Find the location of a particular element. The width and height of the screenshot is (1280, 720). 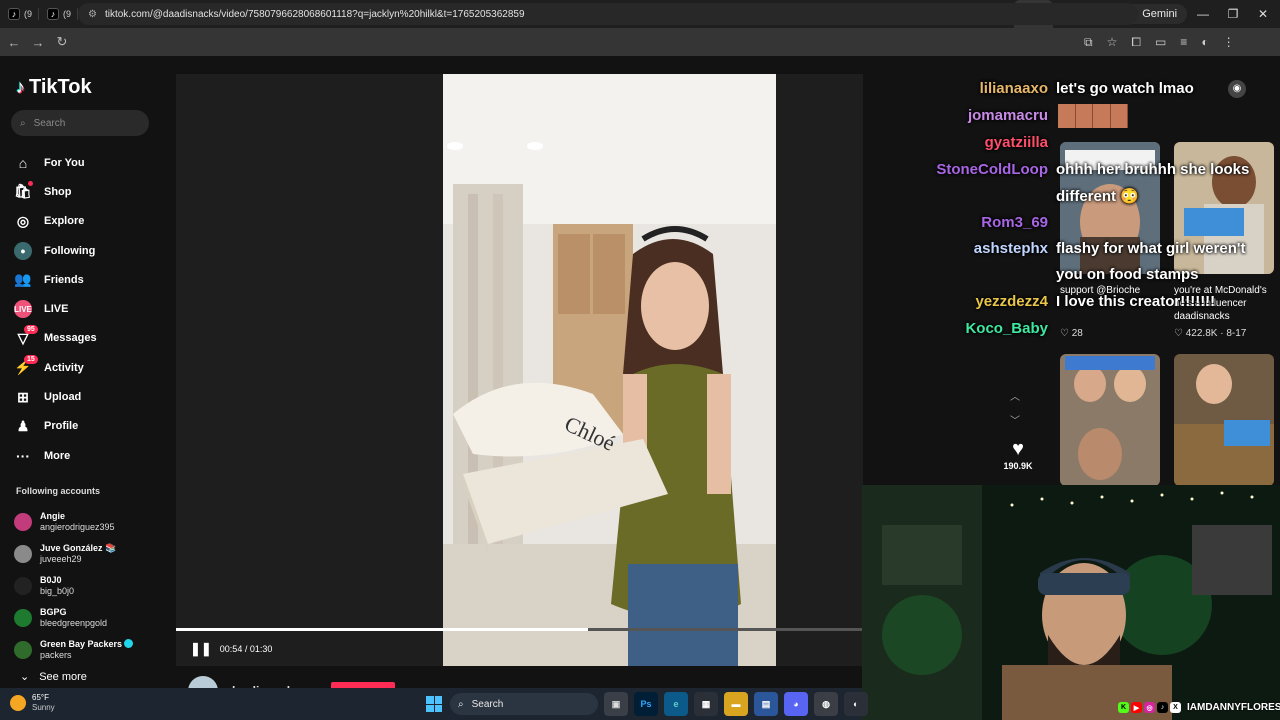

nav-item-profile: ♟ Profile is located at coordinates (94, 426).